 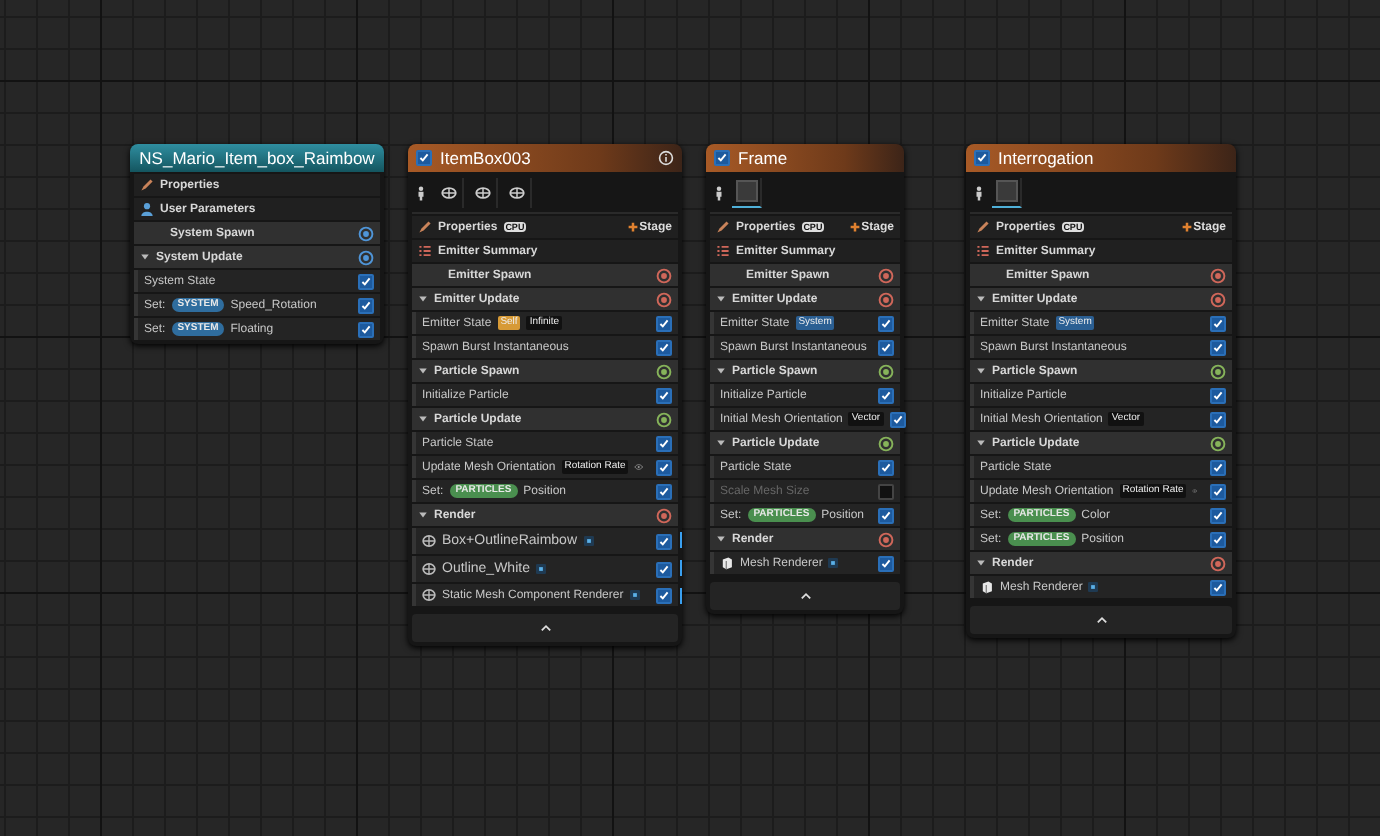 What do you see at coordinates (485, 158) in the screenshot?
I see `node-title: ItemBox003` at bounding box center [485, 158].